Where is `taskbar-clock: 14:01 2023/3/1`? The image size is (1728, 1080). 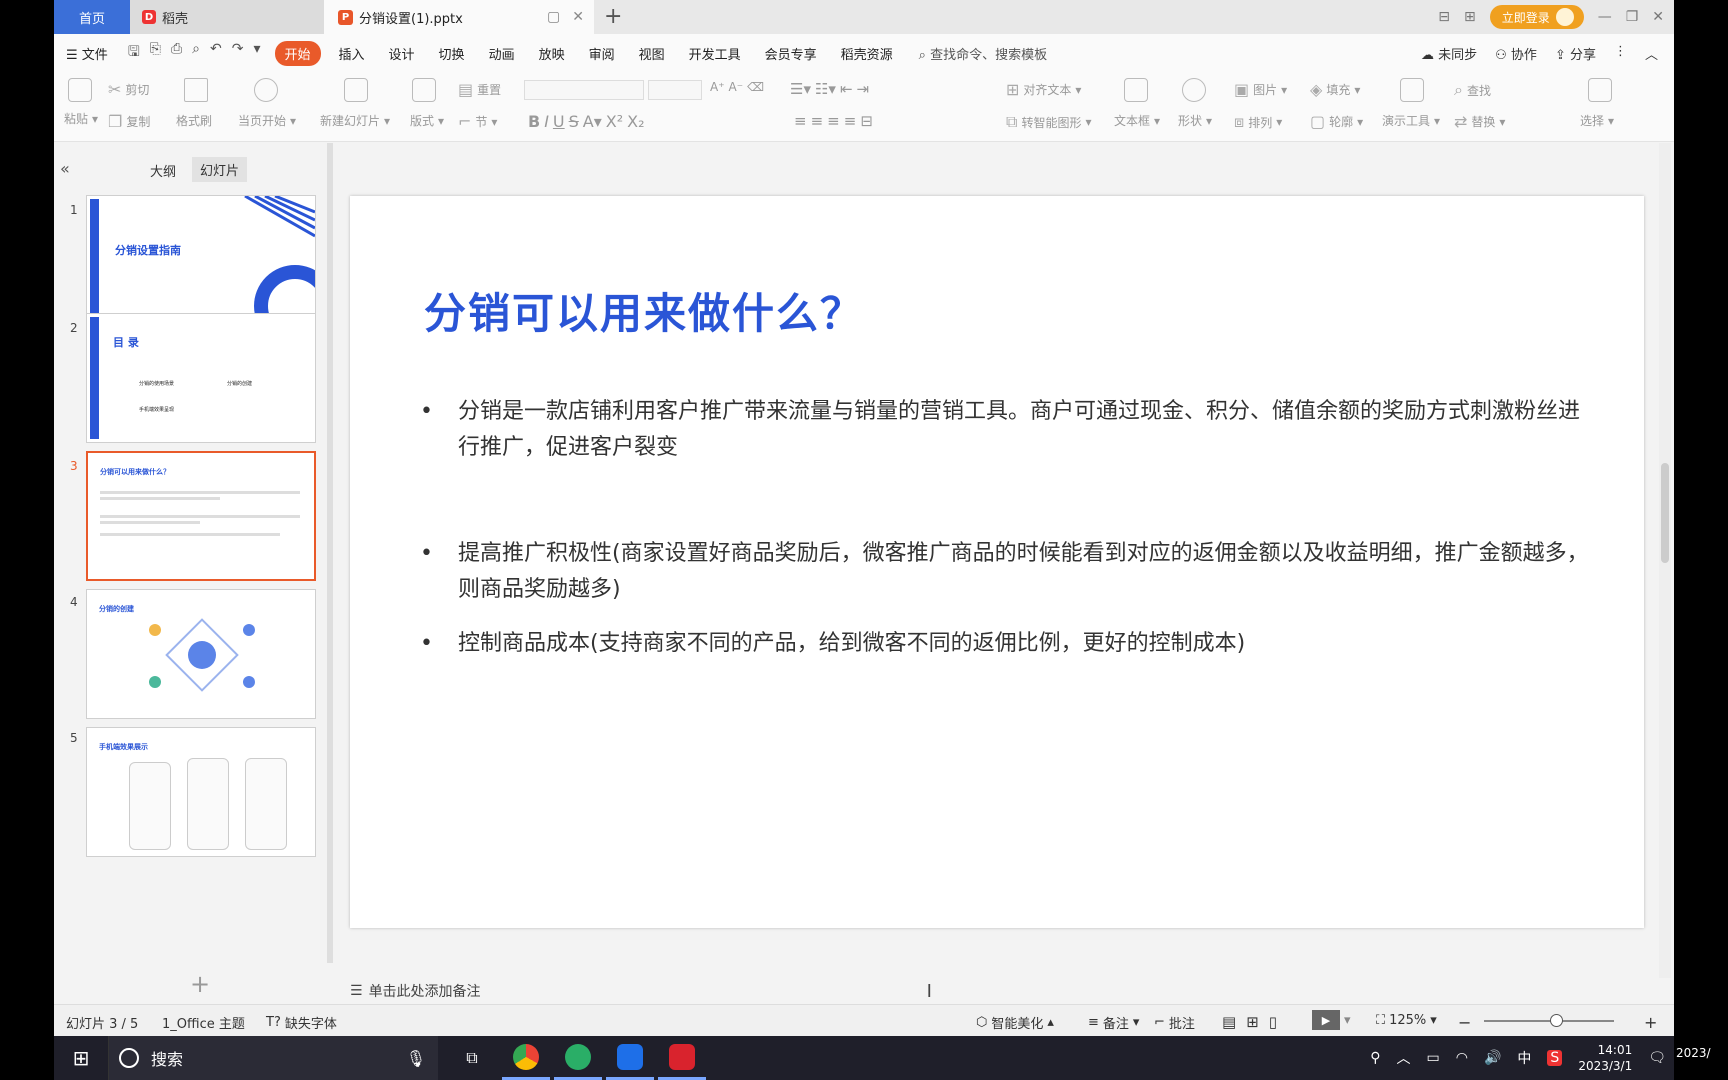
taskbar-clock: 14:01 2023/3/1 is located at coordinates (1605, 1058).